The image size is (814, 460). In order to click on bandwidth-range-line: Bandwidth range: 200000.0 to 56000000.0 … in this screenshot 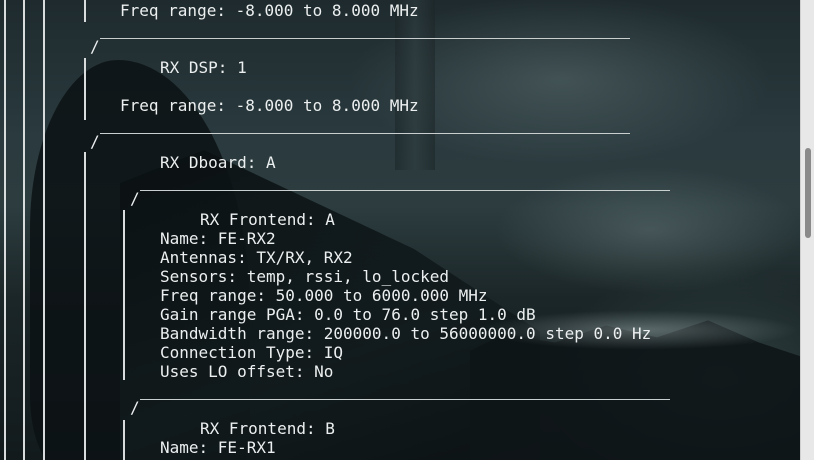, I will do `click(406, 333)`.